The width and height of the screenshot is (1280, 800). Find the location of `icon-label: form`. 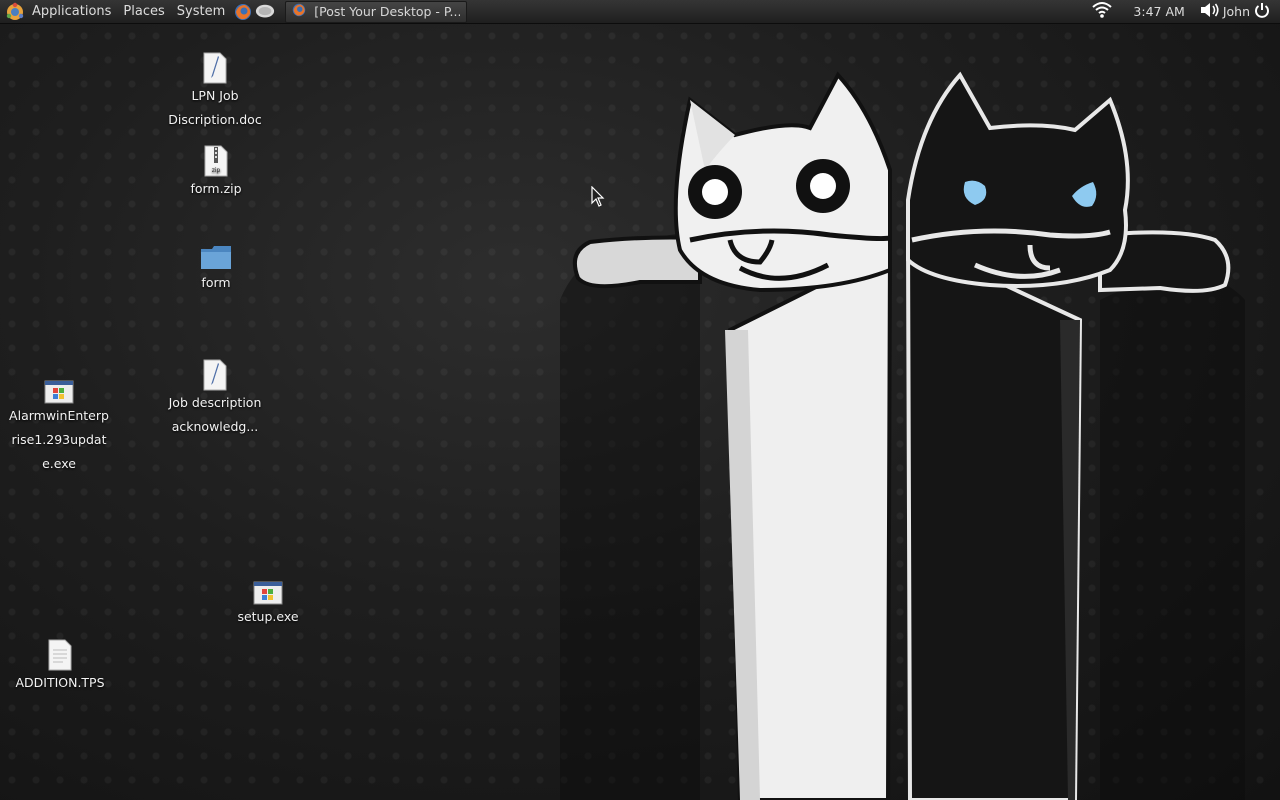

icon-label: form is located at coordinates (216, 282).